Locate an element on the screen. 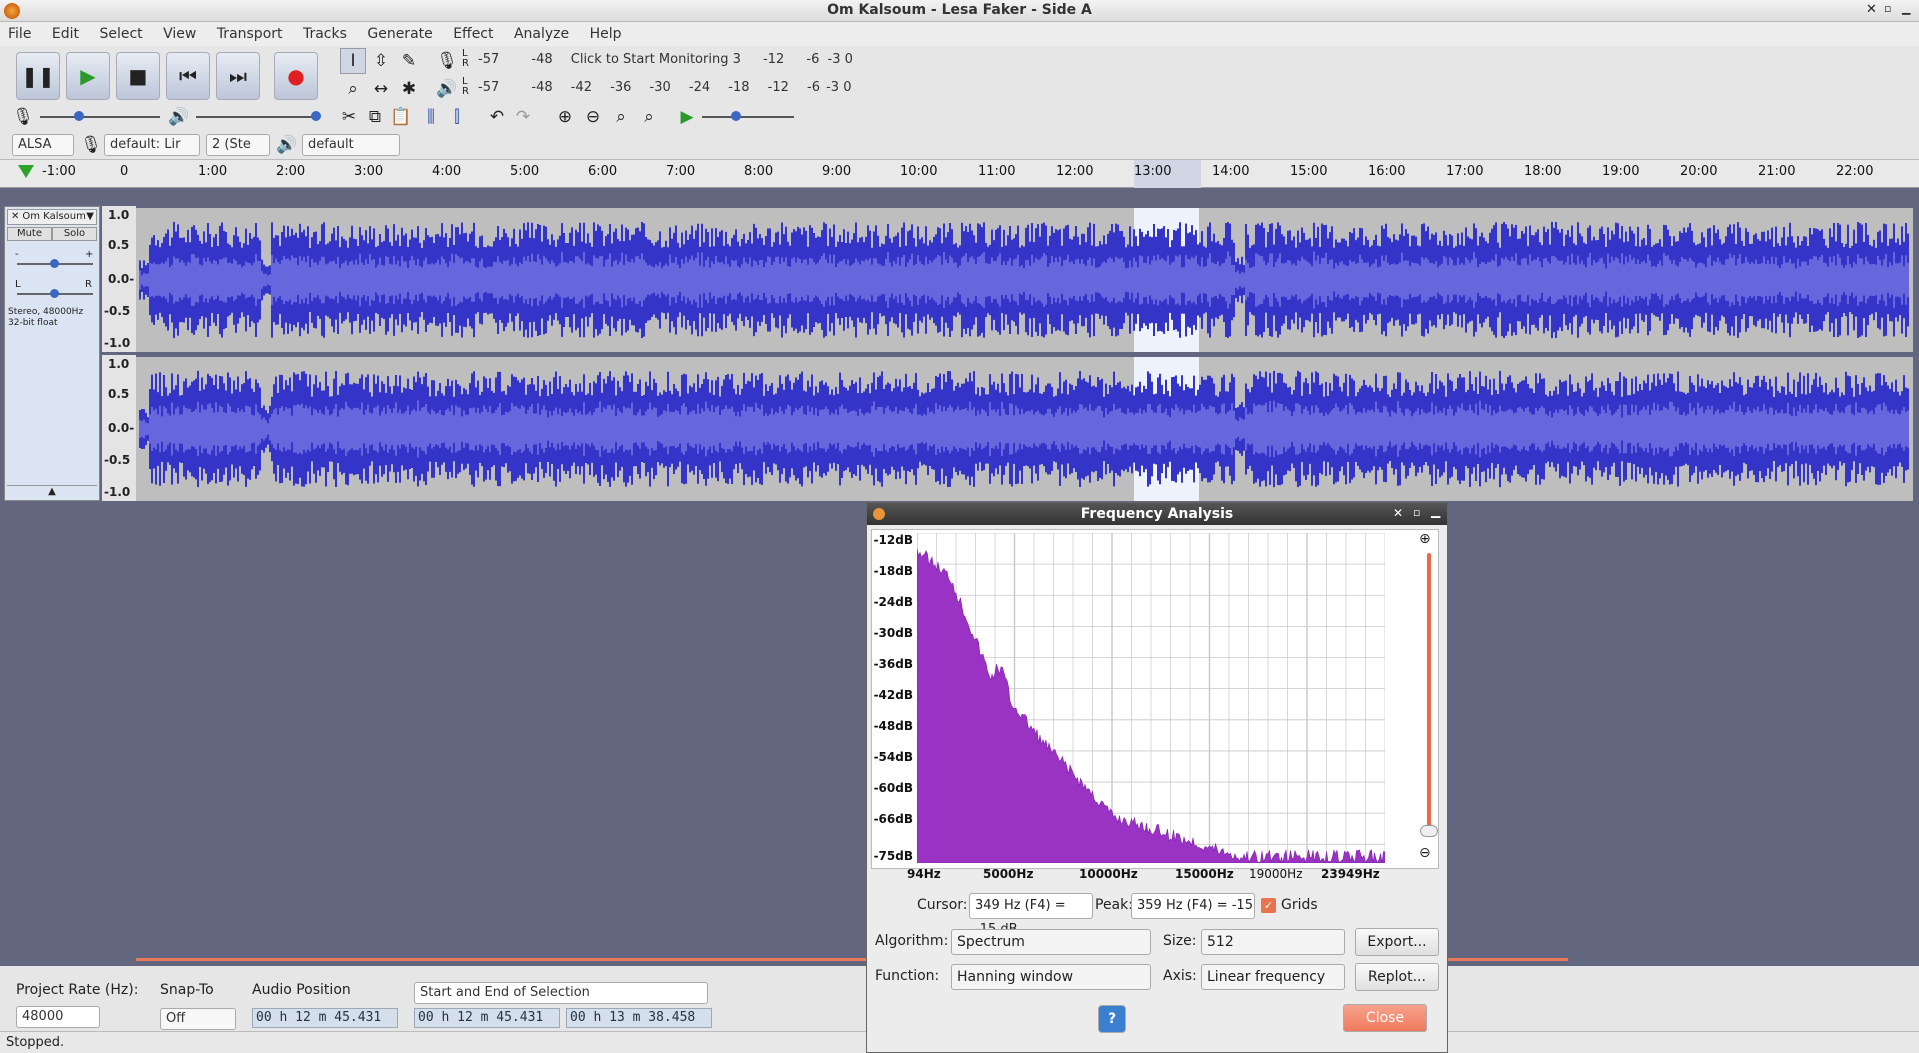  algorithm-select: Spectrum is located at coordinates (1051, 942).